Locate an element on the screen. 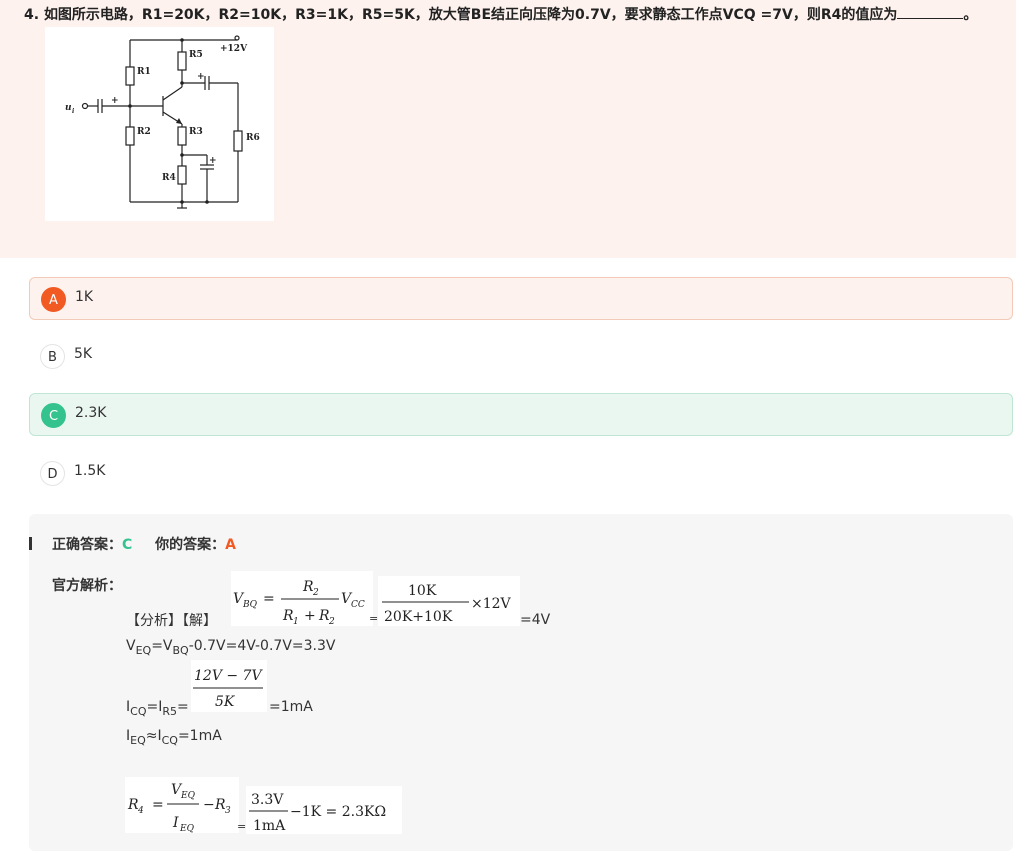 This screenshot has width=1016, height=851. line-veq: VEQ=VBQ-0.7V=4V-0.7V=3.3V is located at coordinates (230, 647).